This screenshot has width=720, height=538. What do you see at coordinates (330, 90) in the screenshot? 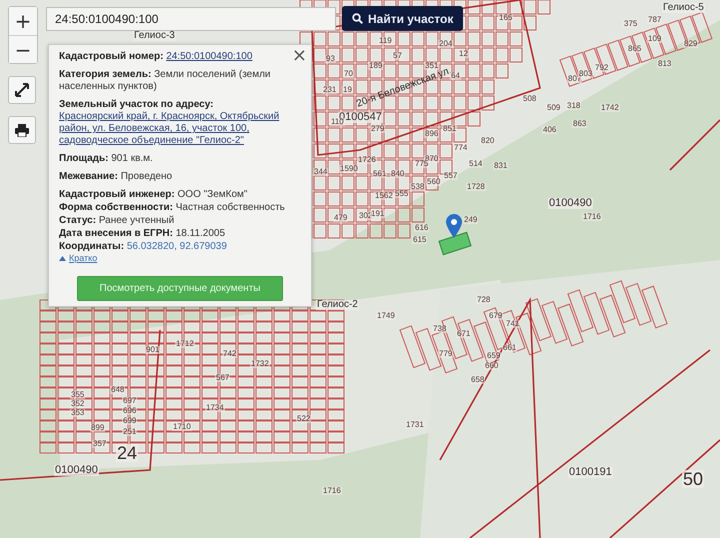
I see `parcel-number: 231` at bounding box center [330, 90].